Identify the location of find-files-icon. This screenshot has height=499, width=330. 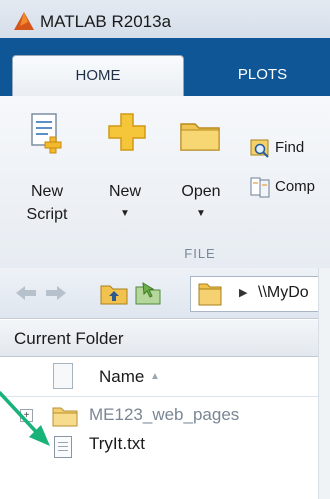
(259, 148).